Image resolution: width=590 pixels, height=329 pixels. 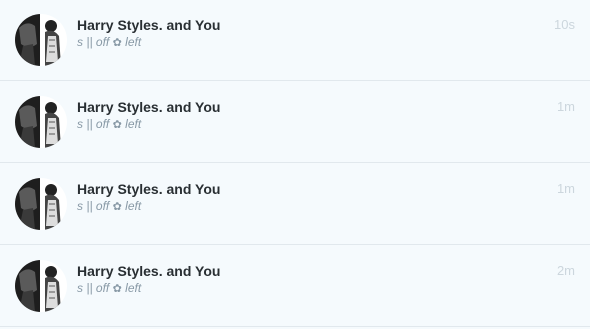 I want to click on timestamp: 2m, so click(x=566, y=270).